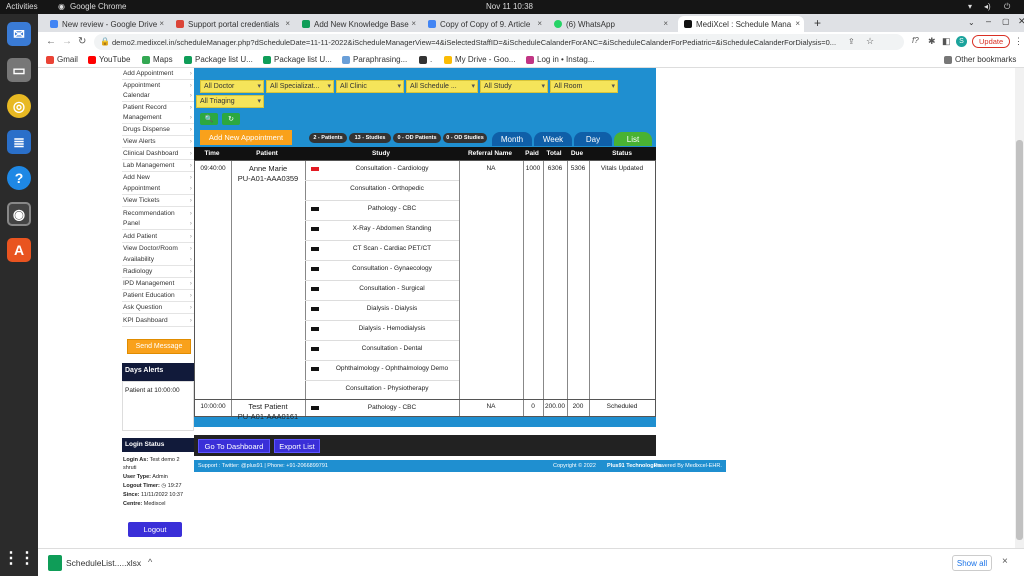 This screenshot has height=576, width=1024. I want to click on sidebar-item-doctor-availability-2: Availability, so click(158, 260).